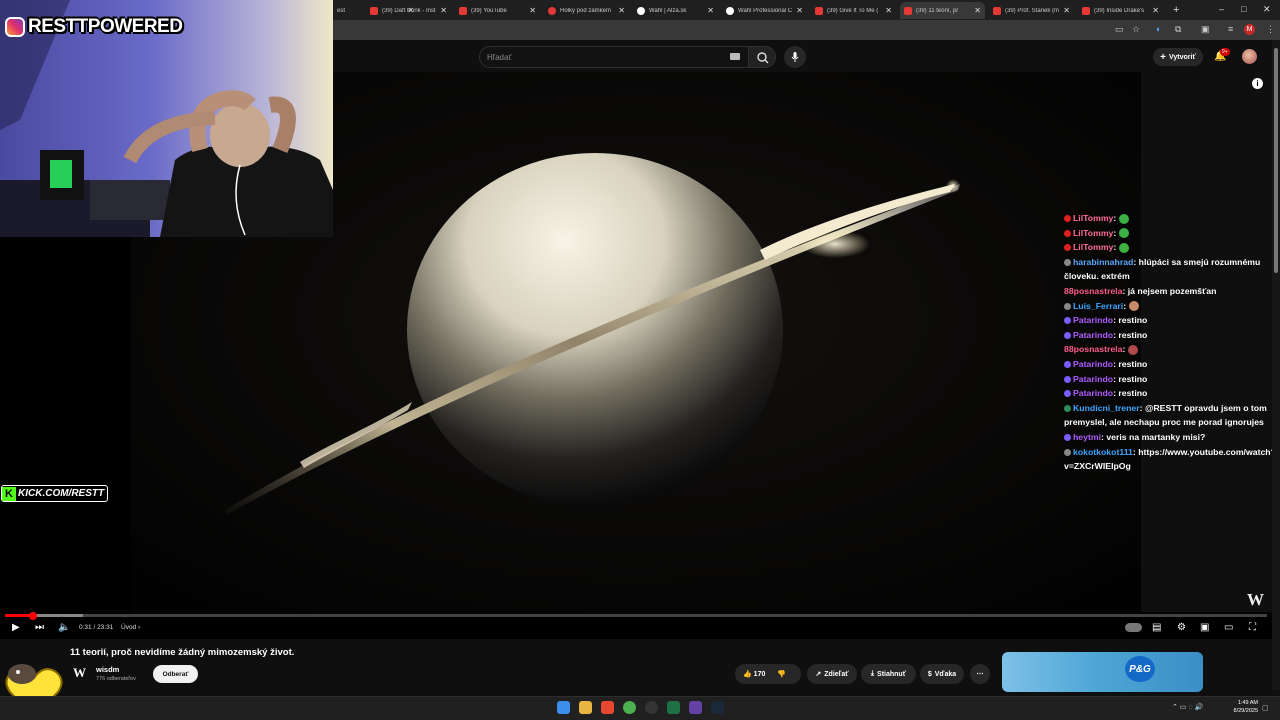 This screenshot has height=720, width=1280. Describe the element at coordinates (1120, 10) in the screenshot. I see `browser-tab: (39) Inside Drake's ✕` at that location.